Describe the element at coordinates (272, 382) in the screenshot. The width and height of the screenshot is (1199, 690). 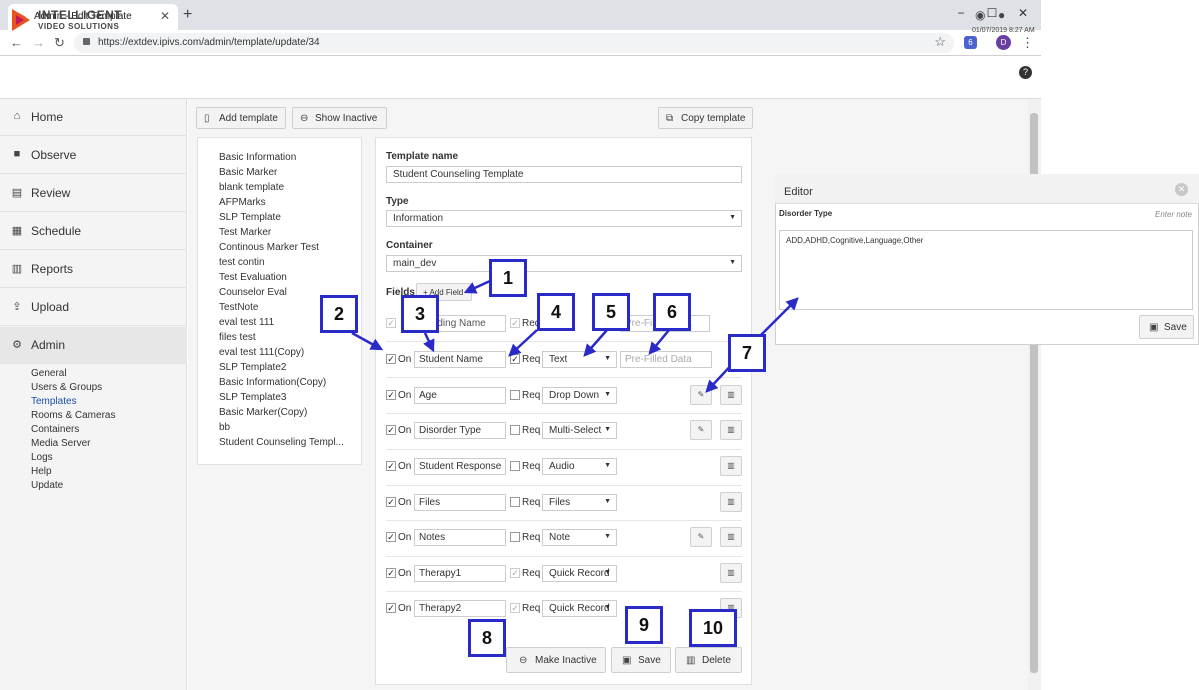
I see `list-item: Basic Information(Copy)` at that location.